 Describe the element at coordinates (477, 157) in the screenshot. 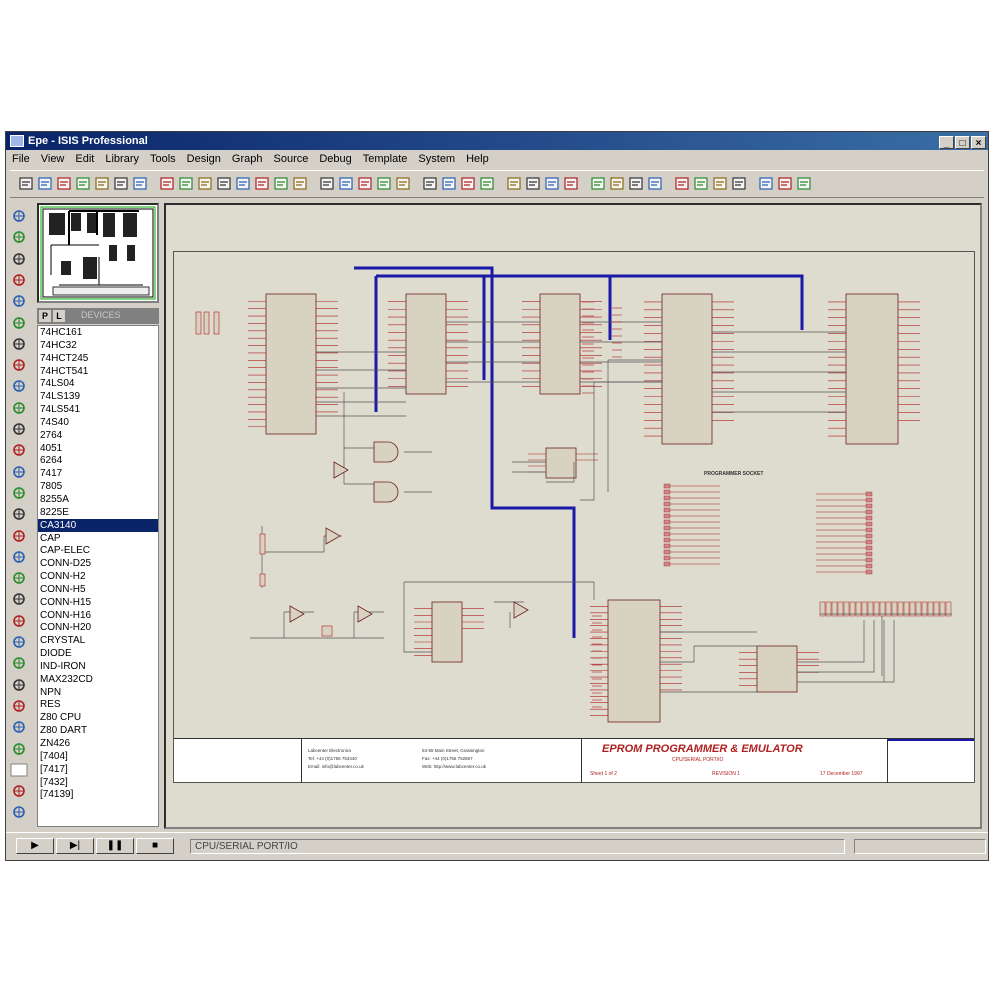

I see `menu-help: Help` at that location.